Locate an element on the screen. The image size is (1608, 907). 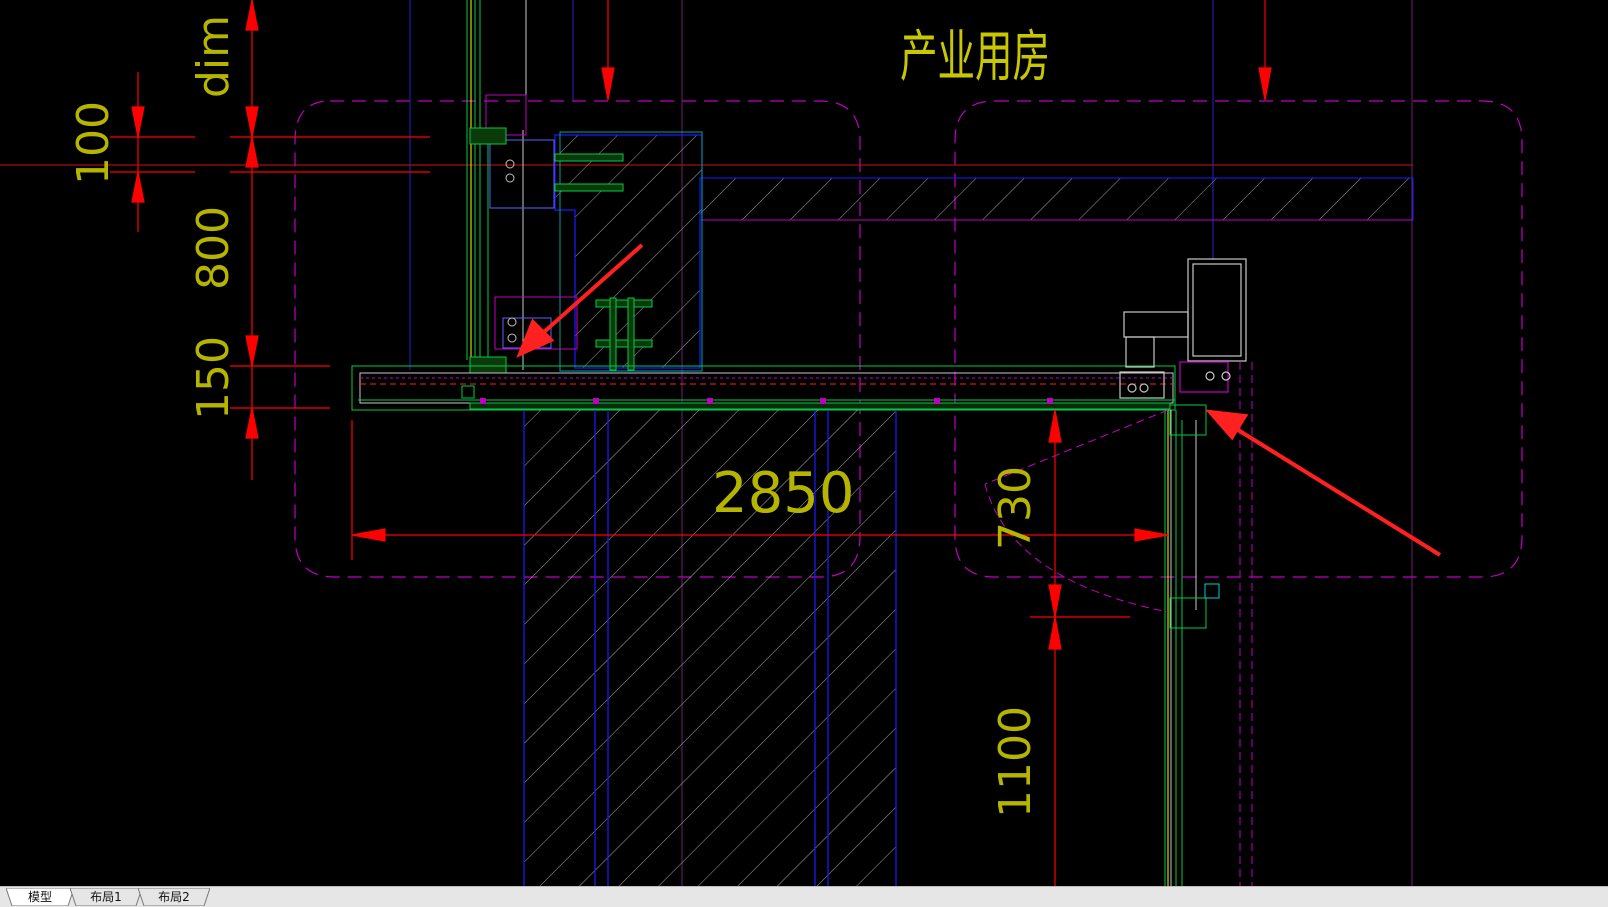
tab-layout2: 布局2 is located at coordinates (174, 897).